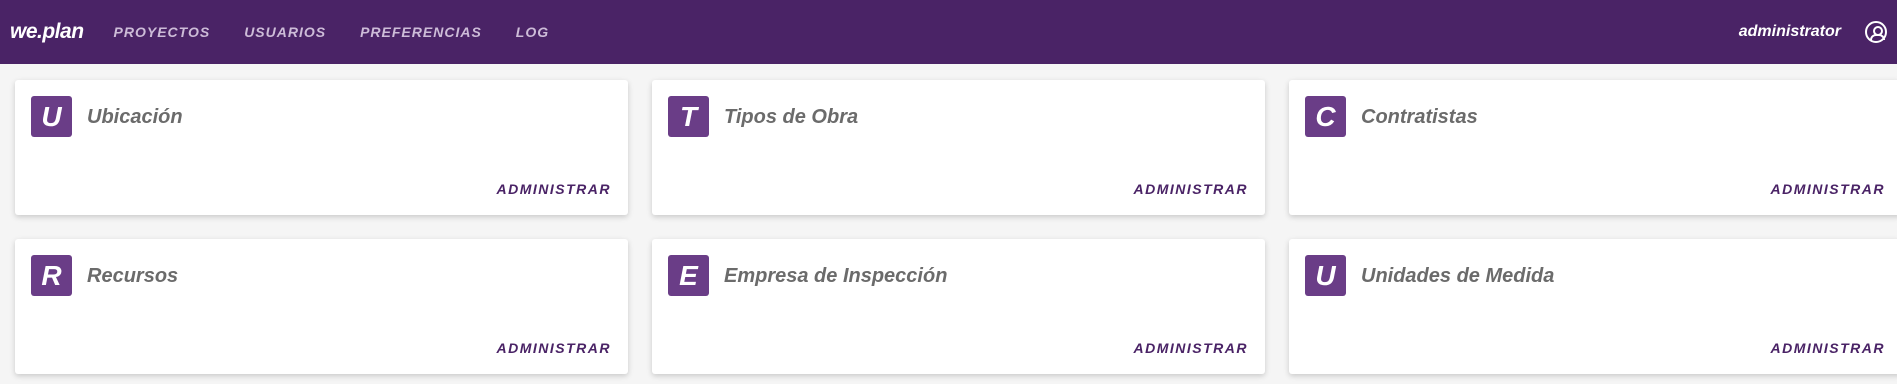 This screenshot has height=384, width=1897. Describe the element at coordinates (321, 306) in the screenshot. I see `card-recursos: R Recursos ADMINISTRAR` at that location.